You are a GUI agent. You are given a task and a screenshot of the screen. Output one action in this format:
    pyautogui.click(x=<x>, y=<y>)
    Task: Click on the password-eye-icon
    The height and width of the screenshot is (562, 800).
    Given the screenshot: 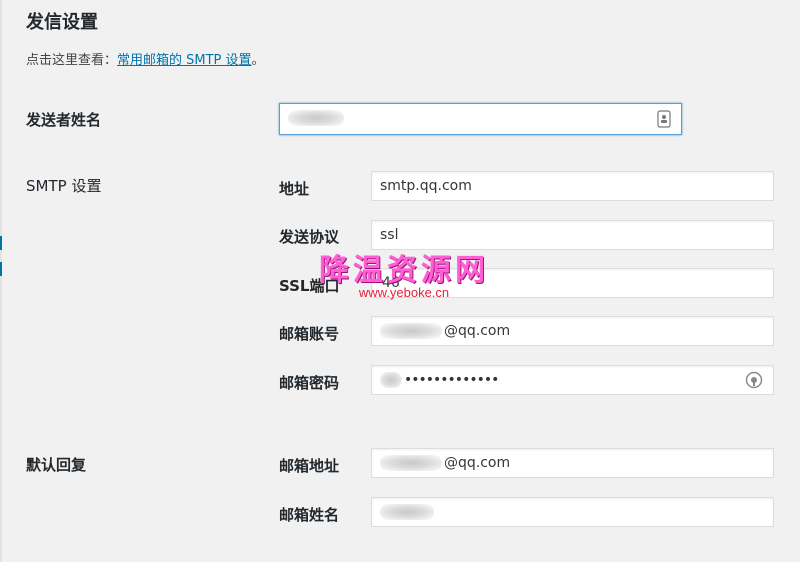 What is the action you would take?
    pyautogui.click(x=754, y=382)
    